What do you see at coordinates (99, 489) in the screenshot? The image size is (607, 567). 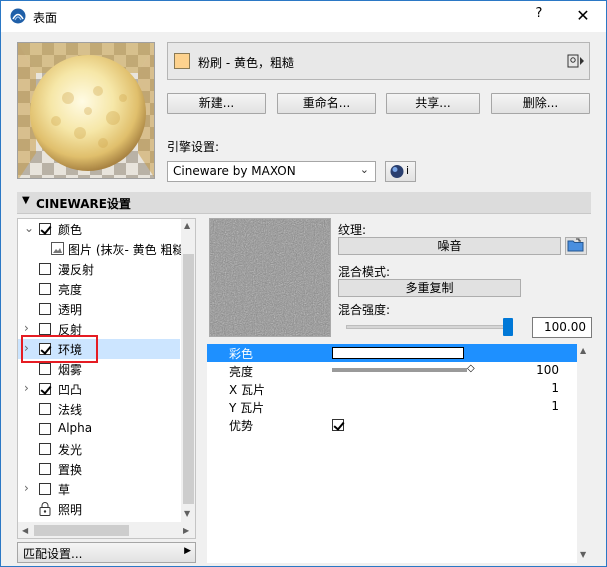 I see `tree-item-grass: › 草` at bounding box center [99, 489].